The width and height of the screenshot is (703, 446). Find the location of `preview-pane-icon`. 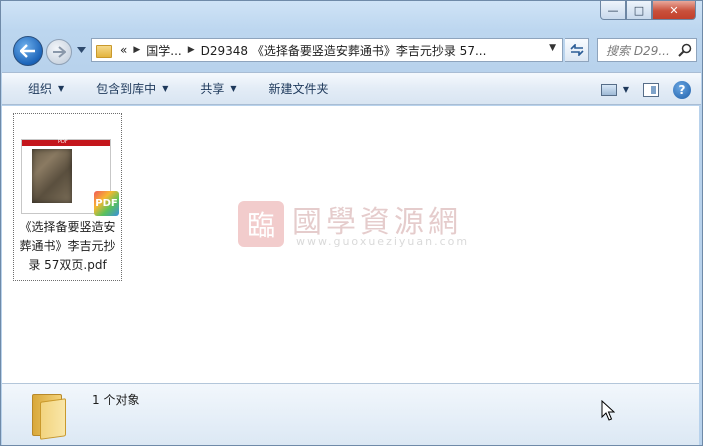

preview-pane-icon is located at coordinates (651, 89).